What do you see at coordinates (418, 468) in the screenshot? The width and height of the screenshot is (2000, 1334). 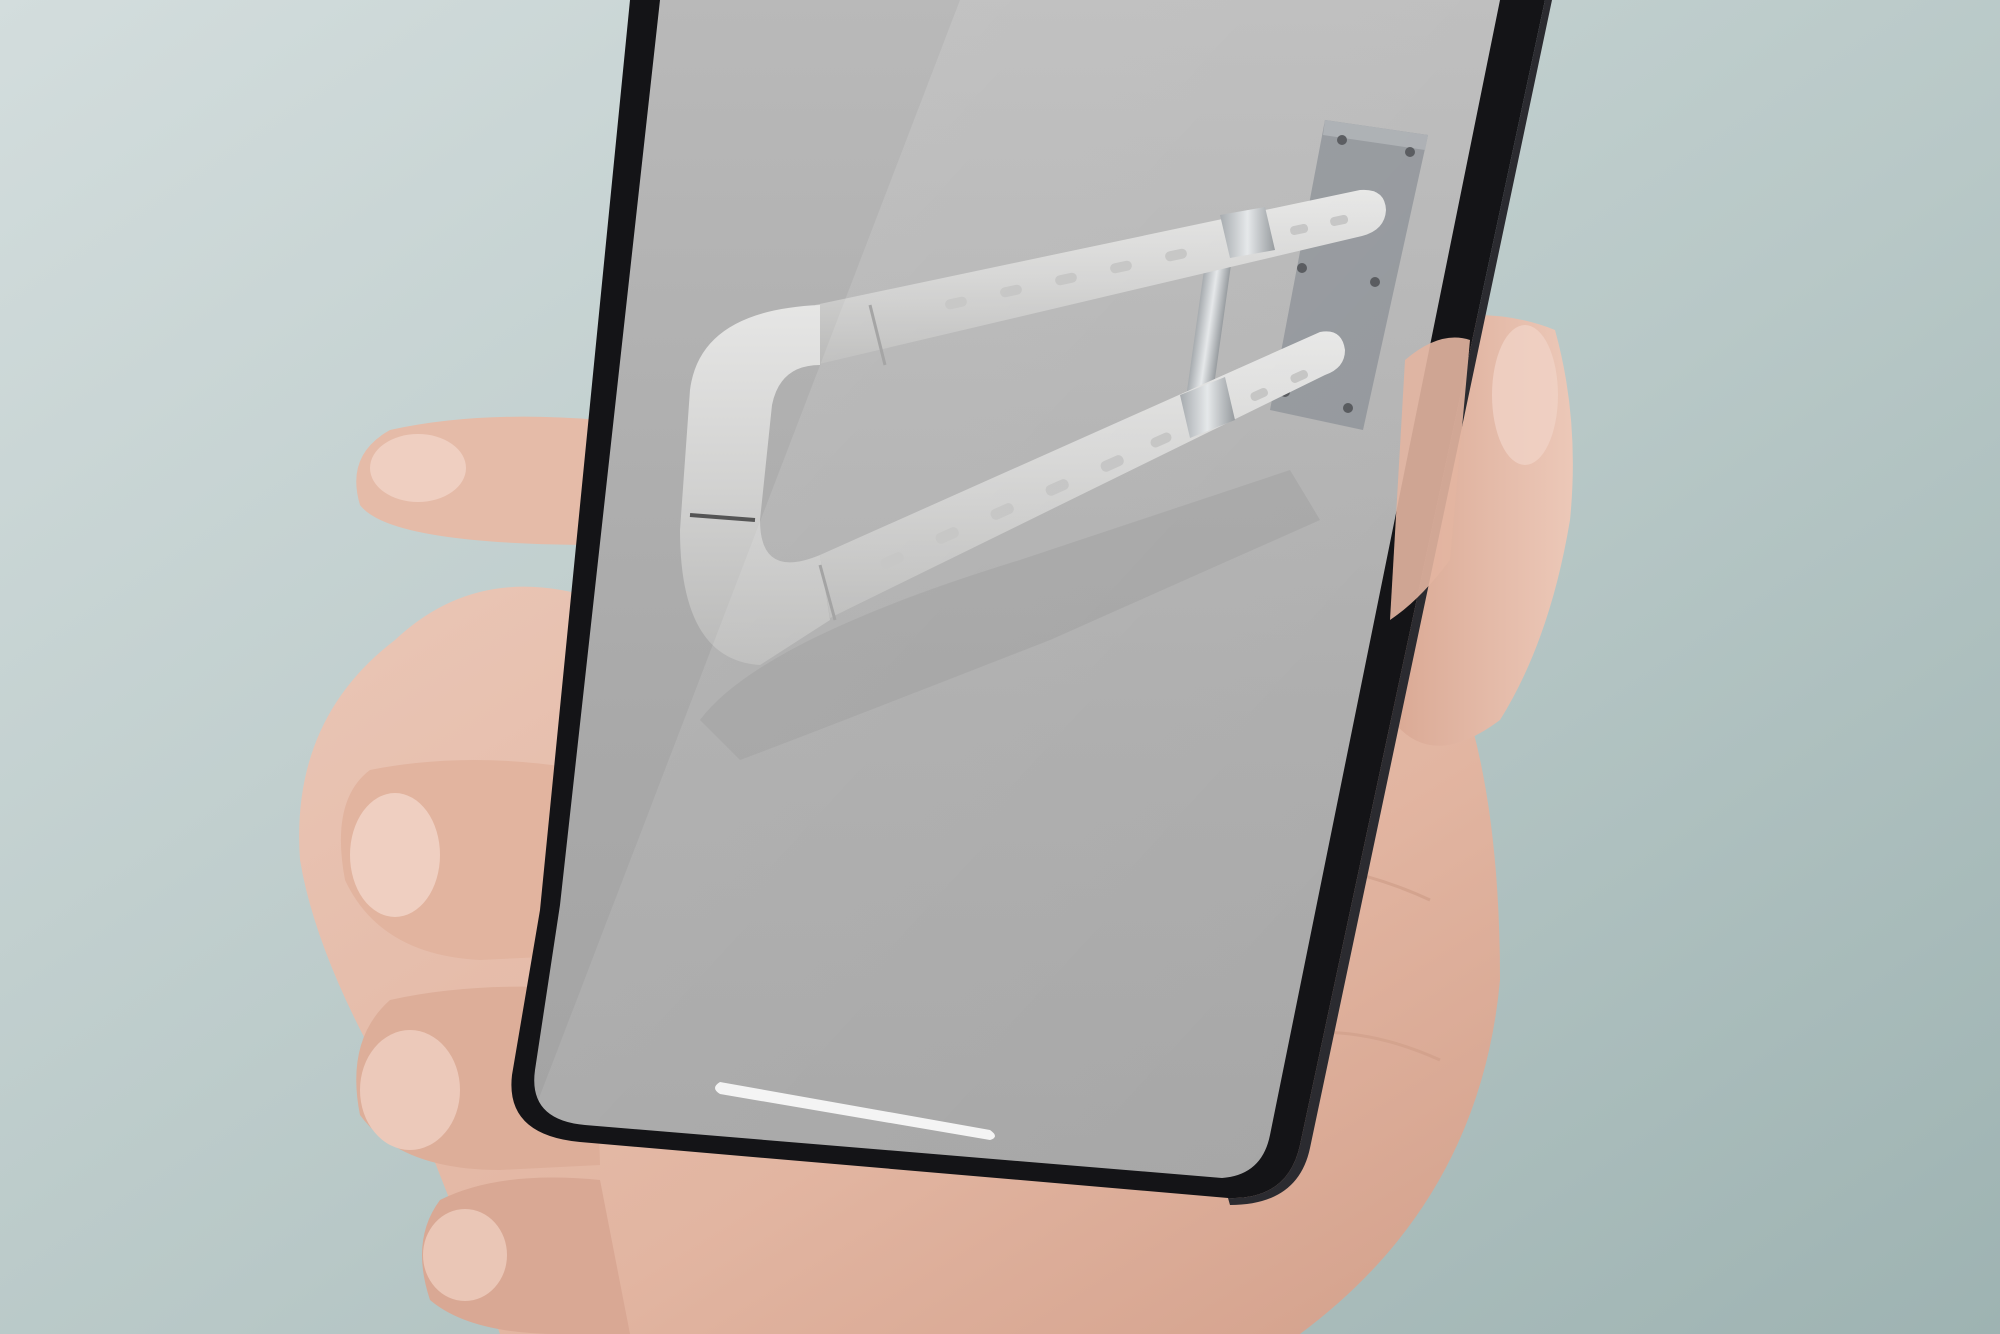 I see `finger-index-nail` at bounding box center [418, 468].